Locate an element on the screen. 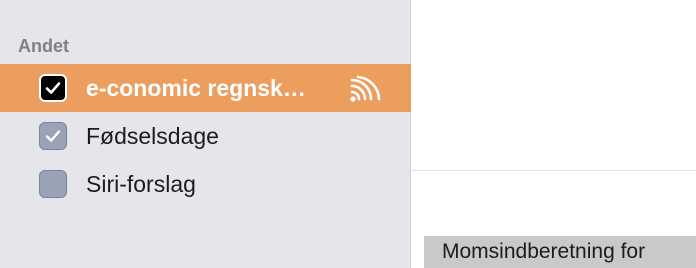  calendar-row-siri-forslag: Siri-forslag is located at coordinates (205, 184).